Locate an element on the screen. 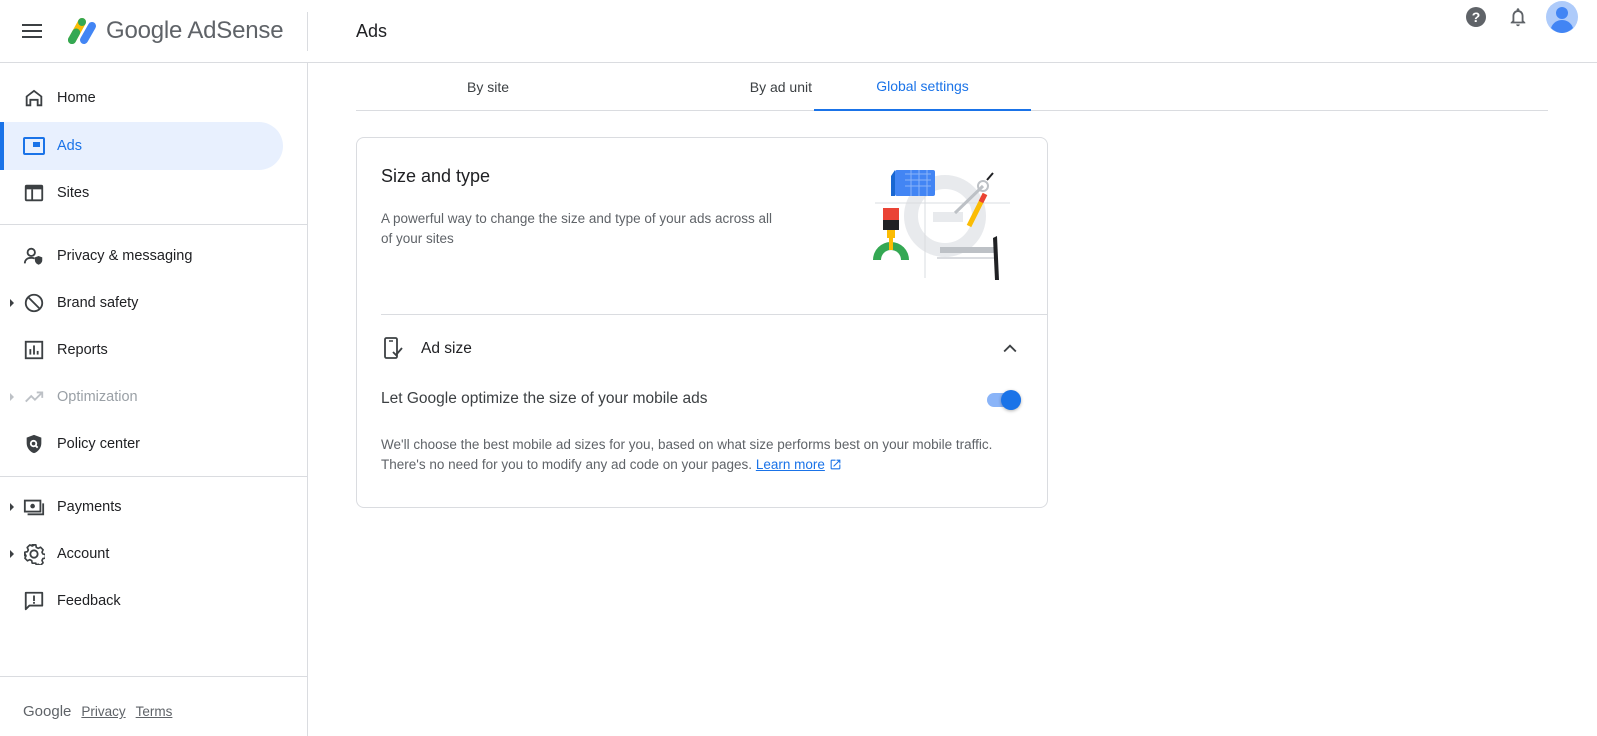 The width and height of the screenshot is (1597, 736). sidebar-item-label: Privacy & messaging is located at coordinates (125, 256).